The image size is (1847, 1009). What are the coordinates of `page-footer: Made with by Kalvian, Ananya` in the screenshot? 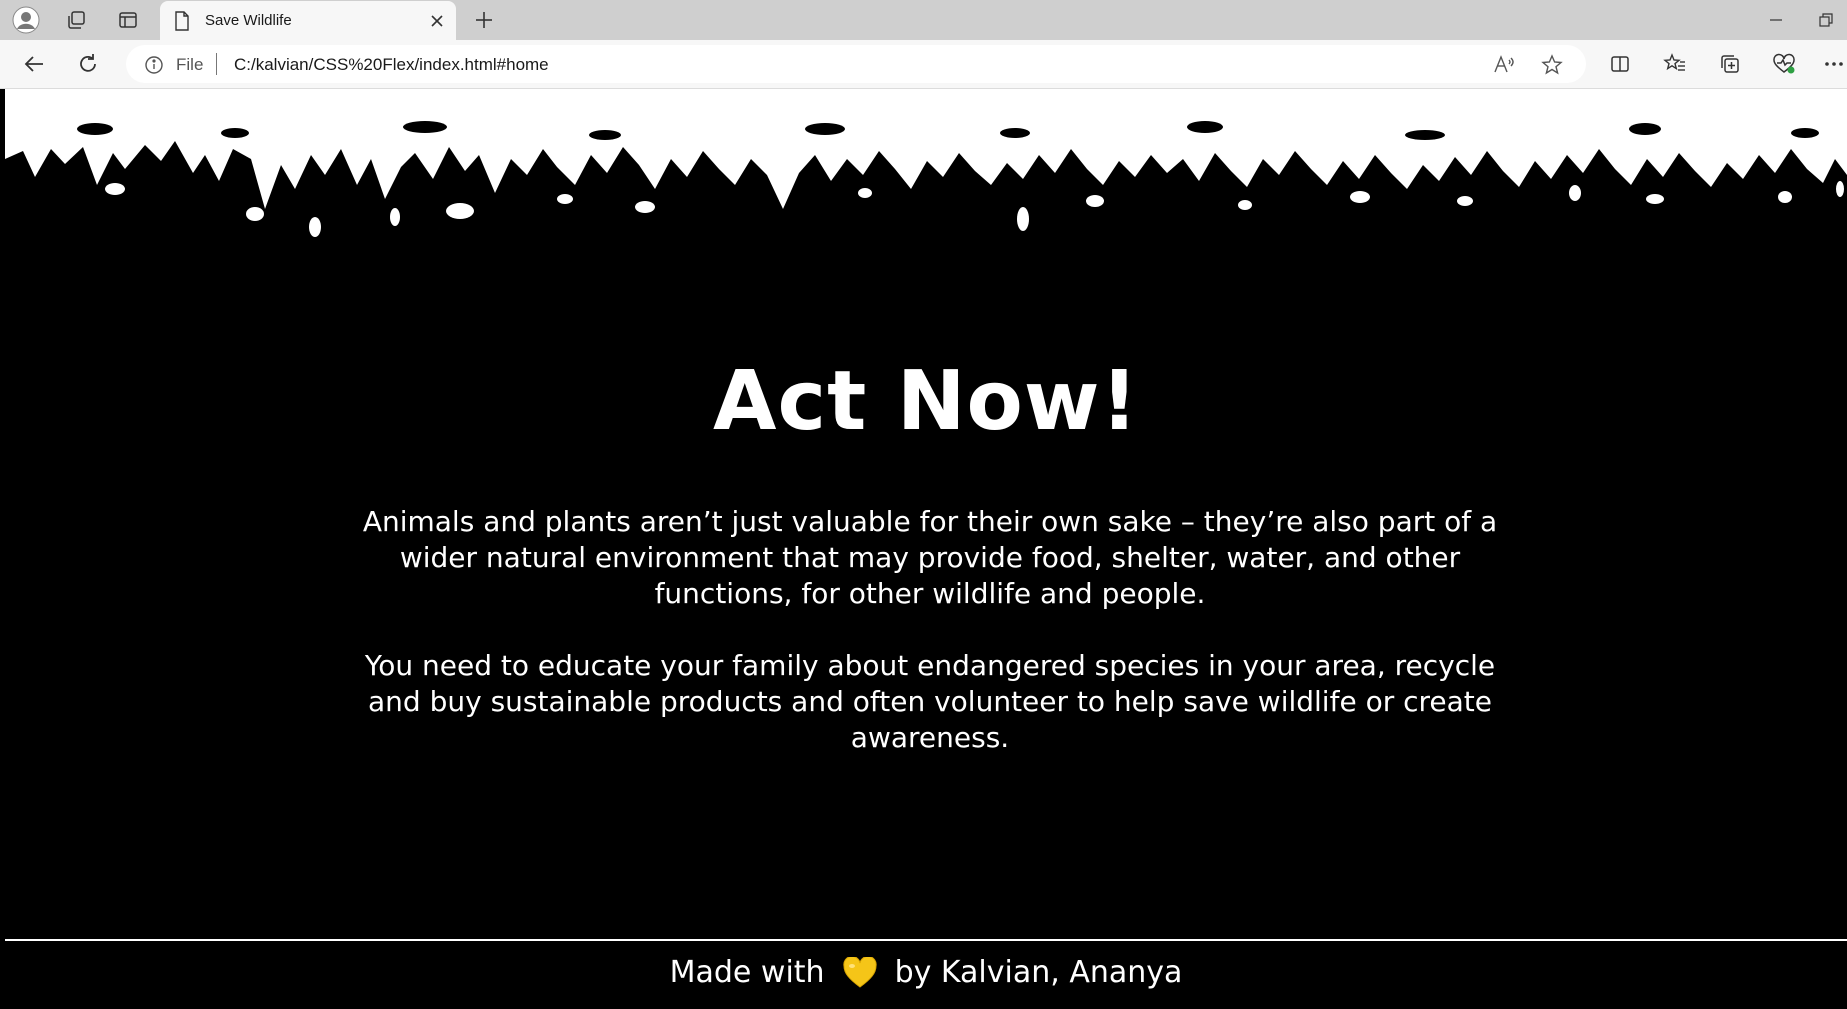 It's located at (926, 974).